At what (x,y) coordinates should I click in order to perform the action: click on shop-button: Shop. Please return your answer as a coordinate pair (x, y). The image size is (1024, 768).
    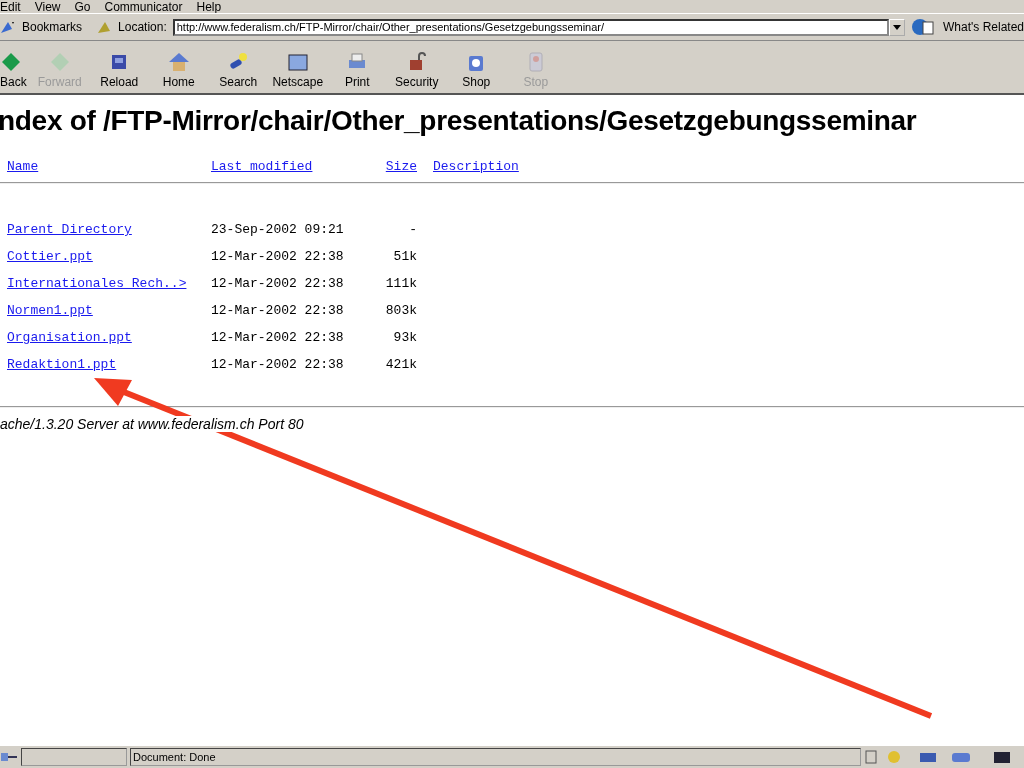
    Looking at the image, I should click on (476, 70).